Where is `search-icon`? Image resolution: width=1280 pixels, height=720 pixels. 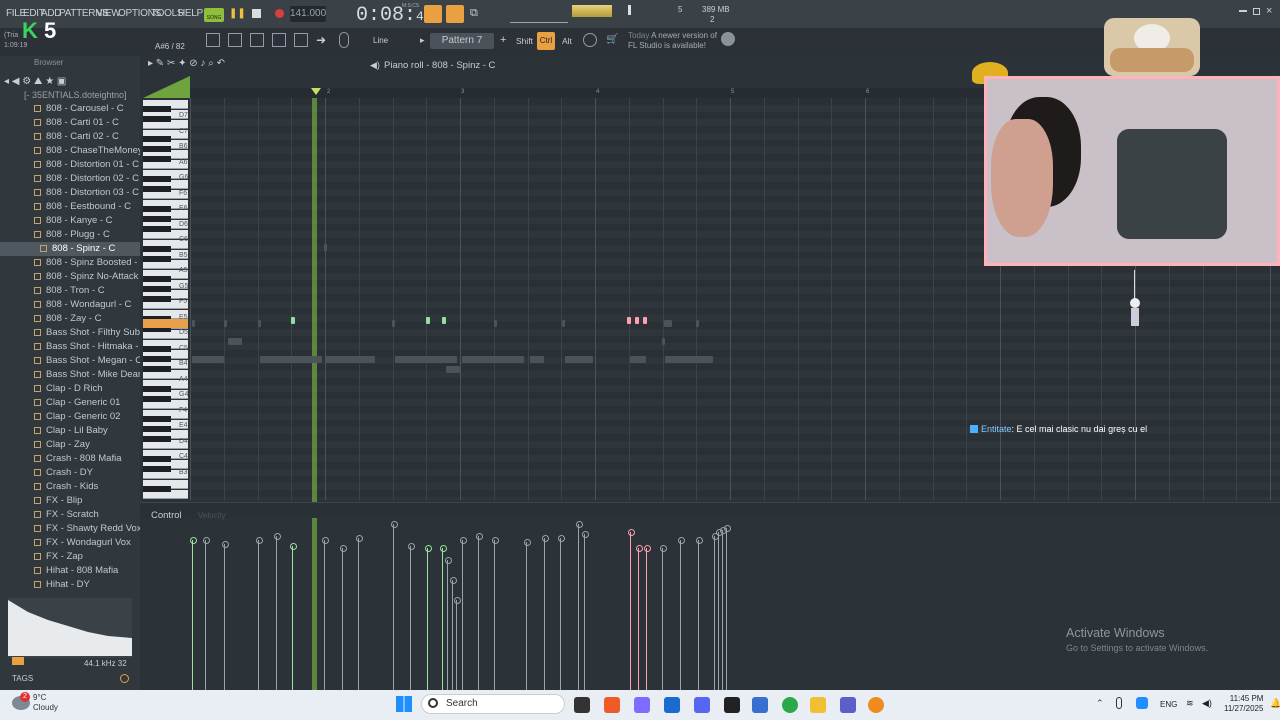
search-icon is located at coordinates (124, 678).